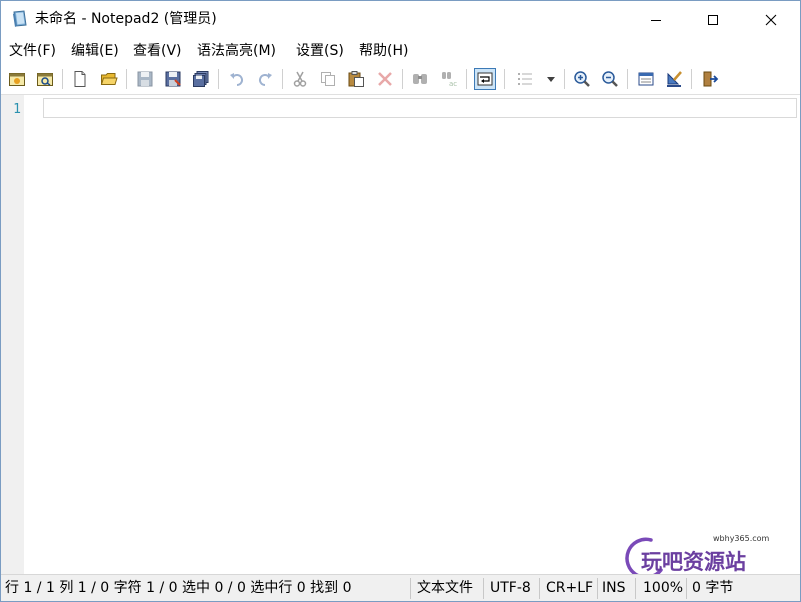 The height and width of the screenshot is (602, 801). What do you see at coordinates (237, 79) in the screenshot?
I see `undo-icon` at bounding box center [237, 79].